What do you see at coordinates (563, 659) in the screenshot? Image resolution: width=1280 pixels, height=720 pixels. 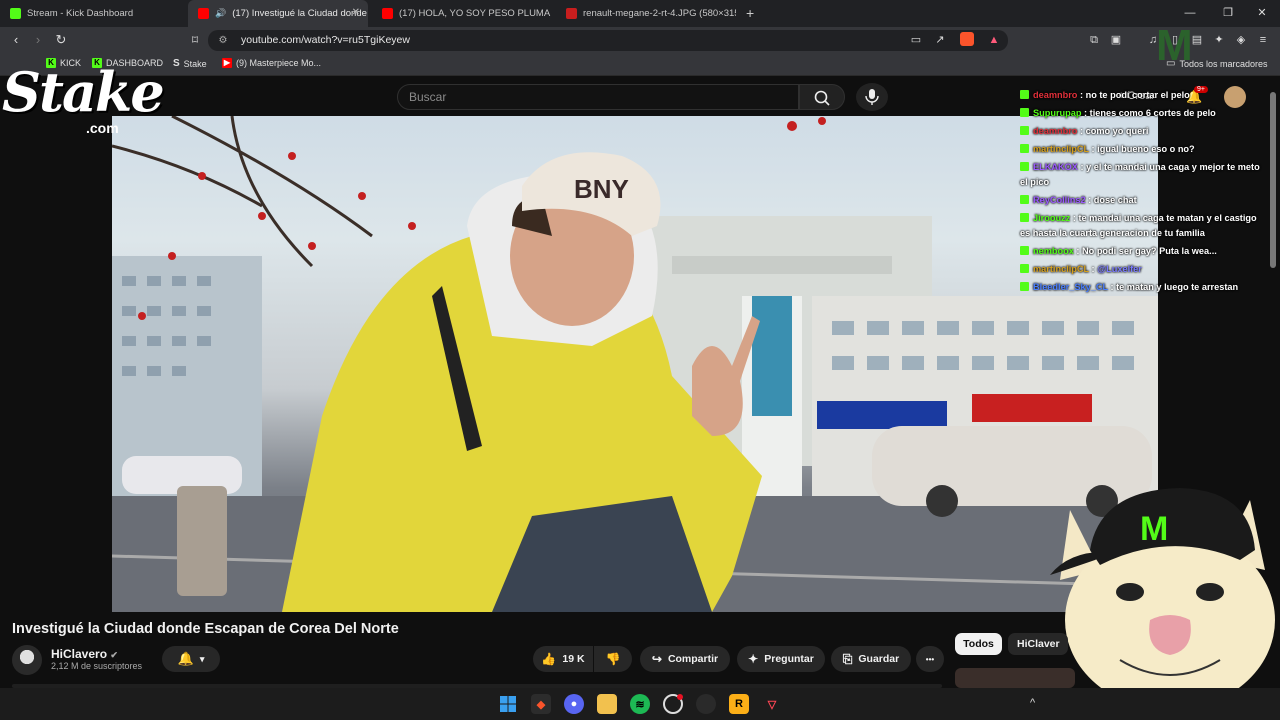 I see `like-button: 👍 19 K` at bounding box center [563, 659].